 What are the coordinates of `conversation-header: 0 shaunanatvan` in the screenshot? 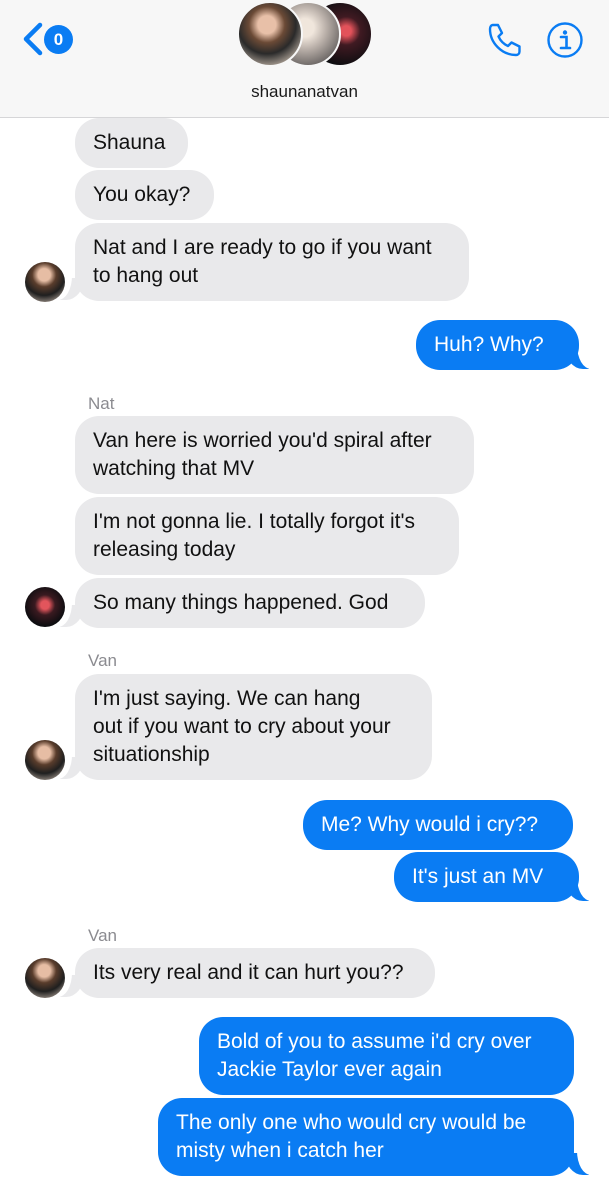 It's located at (304, 59).